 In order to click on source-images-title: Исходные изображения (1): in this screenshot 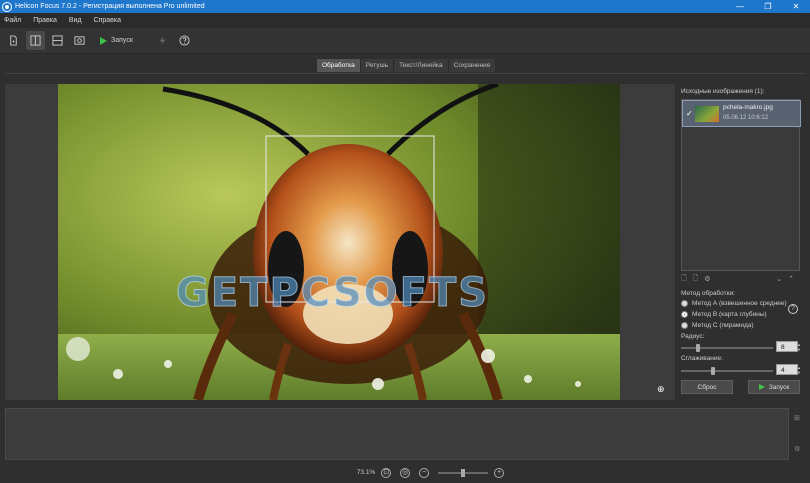, I will do `click(723, 91)`.